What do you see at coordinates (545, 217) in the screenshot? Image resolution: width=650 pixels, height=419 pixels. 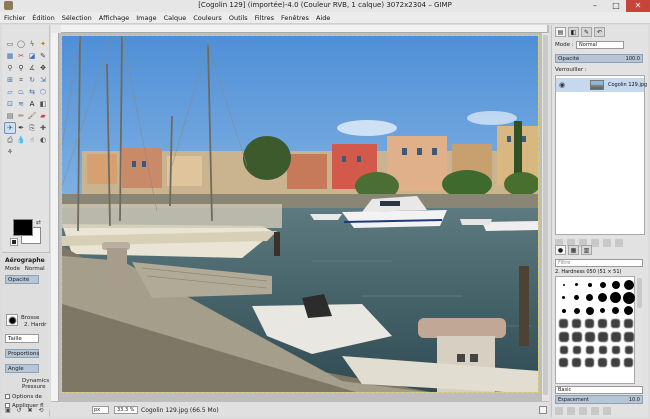 I see `vertical-scrollbar` at bounding box center [545, 217].